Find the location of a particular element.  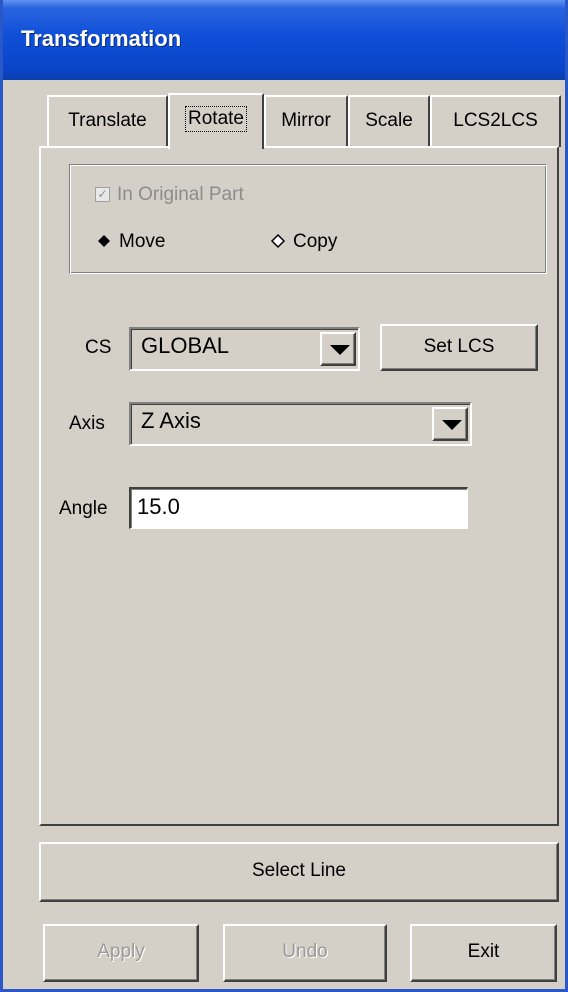

set-lcs-label: Set LCS is located at coordinates (459, 346).